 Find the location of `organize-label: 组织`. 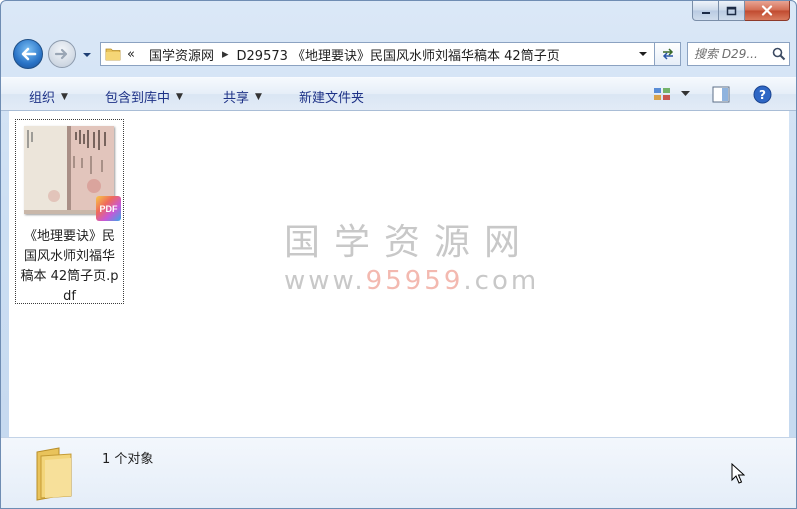

organize-label: 组织 is located at coordinates (42, 98).